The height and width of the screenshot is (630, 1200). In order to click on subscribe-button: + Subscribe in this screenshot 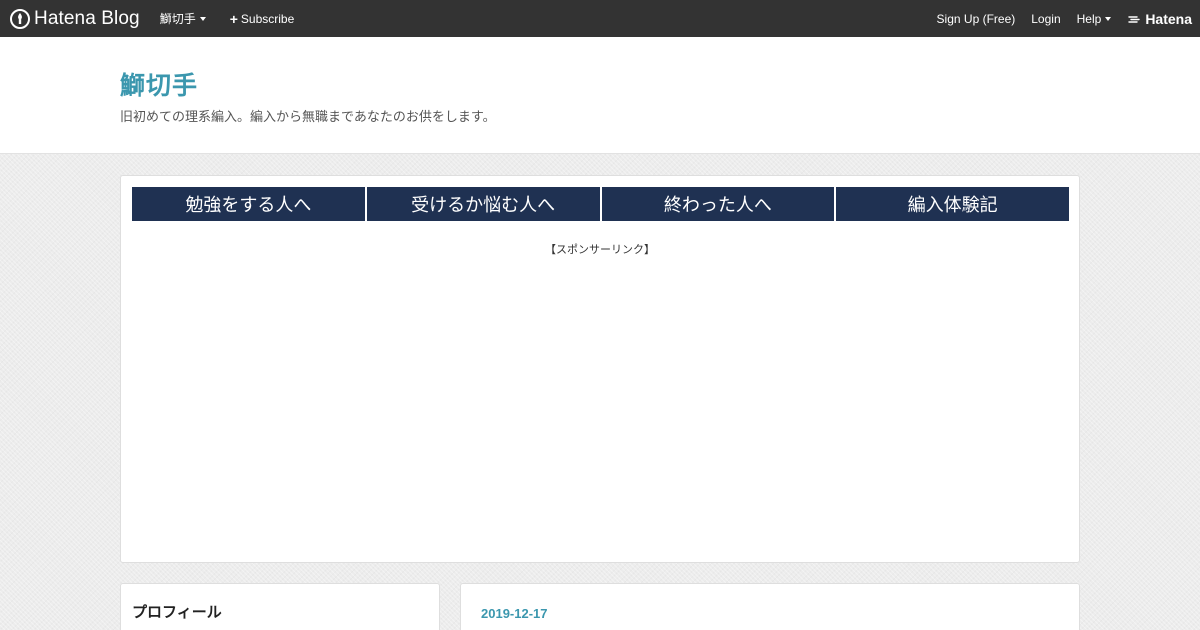, I will do `click(262, 19)`.